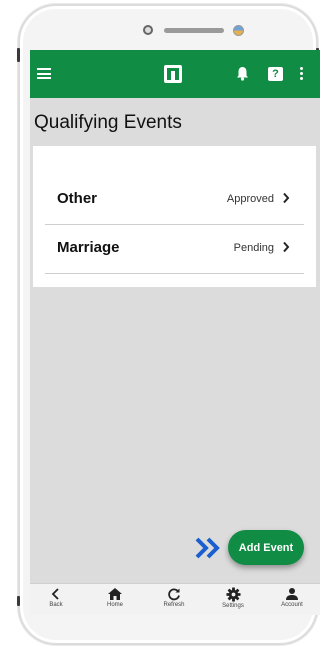  What do you see at coordinates (174, 594) in the screenshot?
I see `refresh-icon` at bounding box center [174, 594].